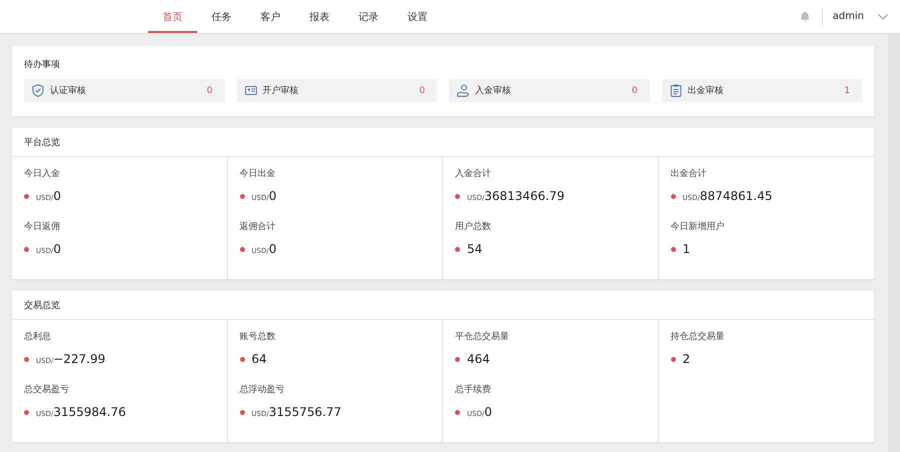 This screenshot has height=452, width=900. I want to click on stat-label: 持仓总交易量, so click(697, 336).